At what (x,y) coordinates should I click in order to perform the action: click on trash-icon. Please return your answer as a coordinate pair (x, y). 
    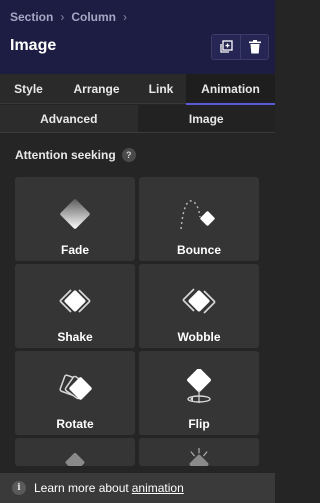
    Looking at the image, I should click on (254, 47).